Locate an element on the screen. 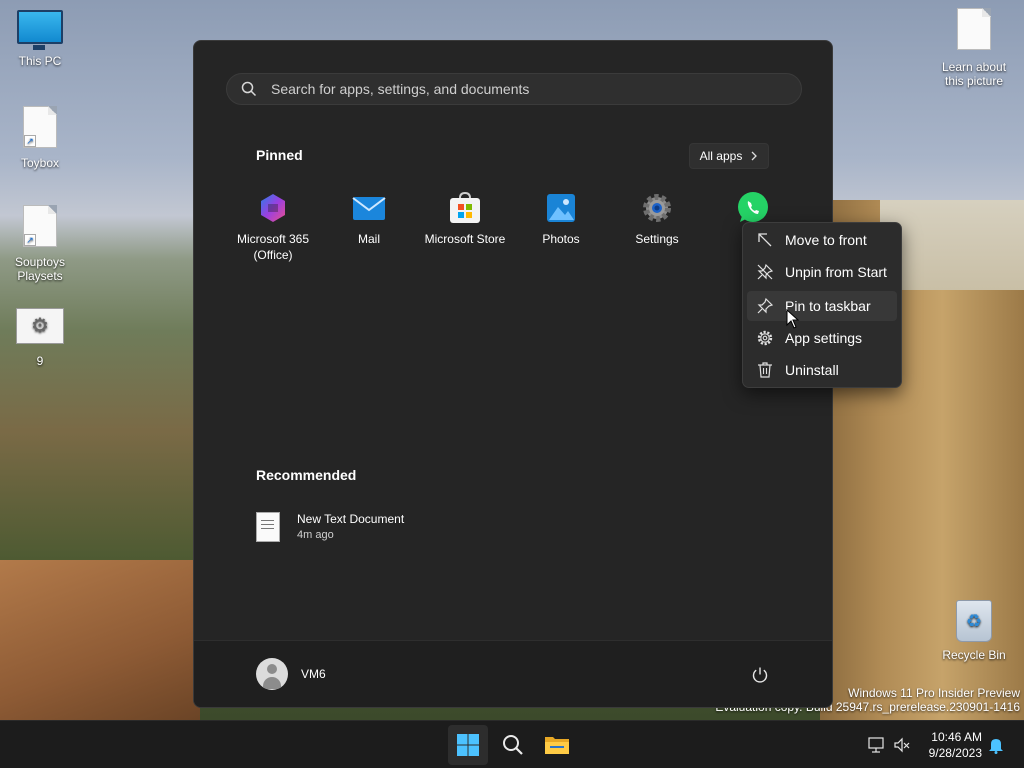 The image size is (1024, 768). context-menu-item-pin-to-taskbar: Pin to taskbar is located at coordinates (822, 306).